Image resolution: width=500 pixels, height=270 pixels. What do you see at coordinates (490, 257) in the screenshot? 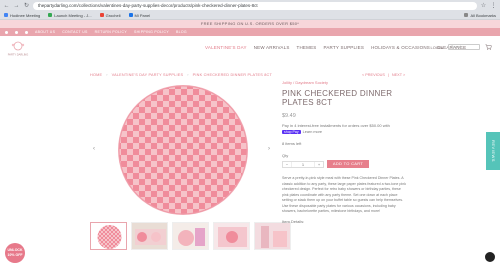
I see `chat-icon` at bounding box center [490, 257].